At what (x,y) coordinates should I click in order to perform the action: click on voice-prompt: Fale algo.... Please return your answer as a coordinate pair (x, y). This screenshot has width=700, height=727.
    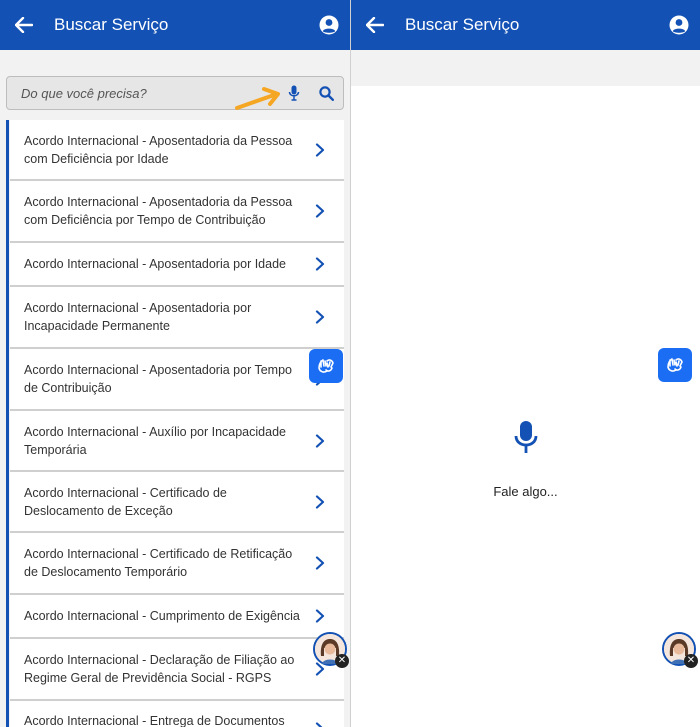
    Looking at the image, I should click on (525, 491).